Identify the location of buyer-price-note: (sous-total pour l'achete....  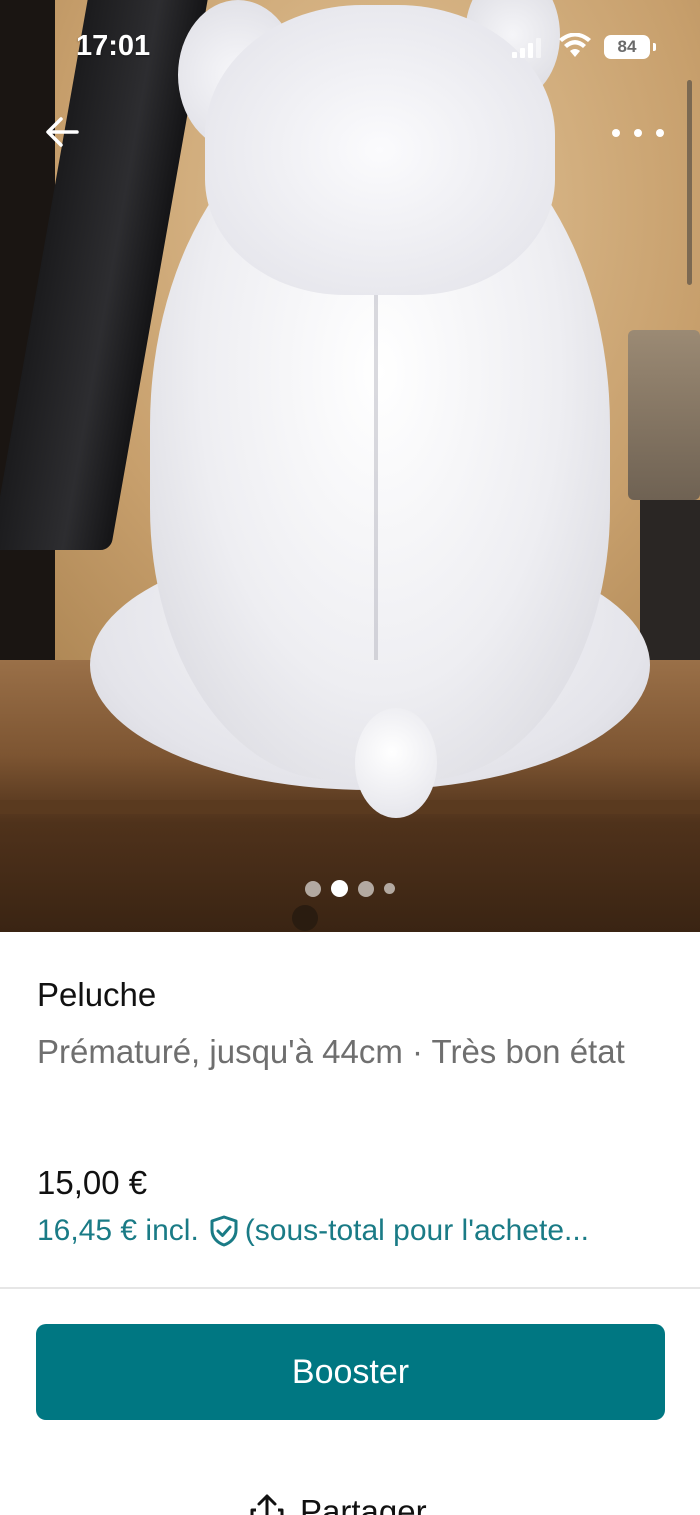
(417, 1230).